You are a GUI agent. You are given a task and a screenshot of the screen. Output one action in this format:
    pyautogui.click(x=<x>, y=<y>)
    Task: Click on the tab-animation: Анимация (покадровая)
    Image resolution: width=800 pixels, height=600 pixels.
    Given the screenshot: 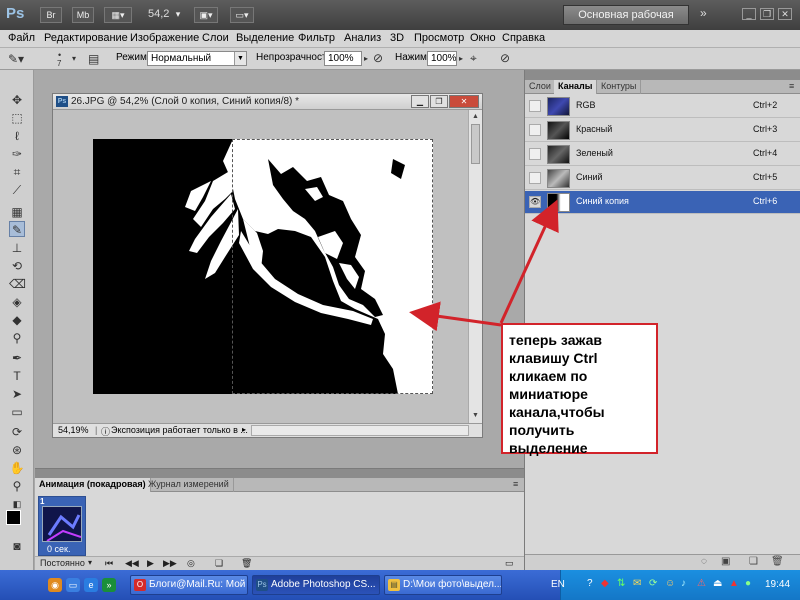 What is the action you would take?
    pyautogui.click(x=93, y=485)
    